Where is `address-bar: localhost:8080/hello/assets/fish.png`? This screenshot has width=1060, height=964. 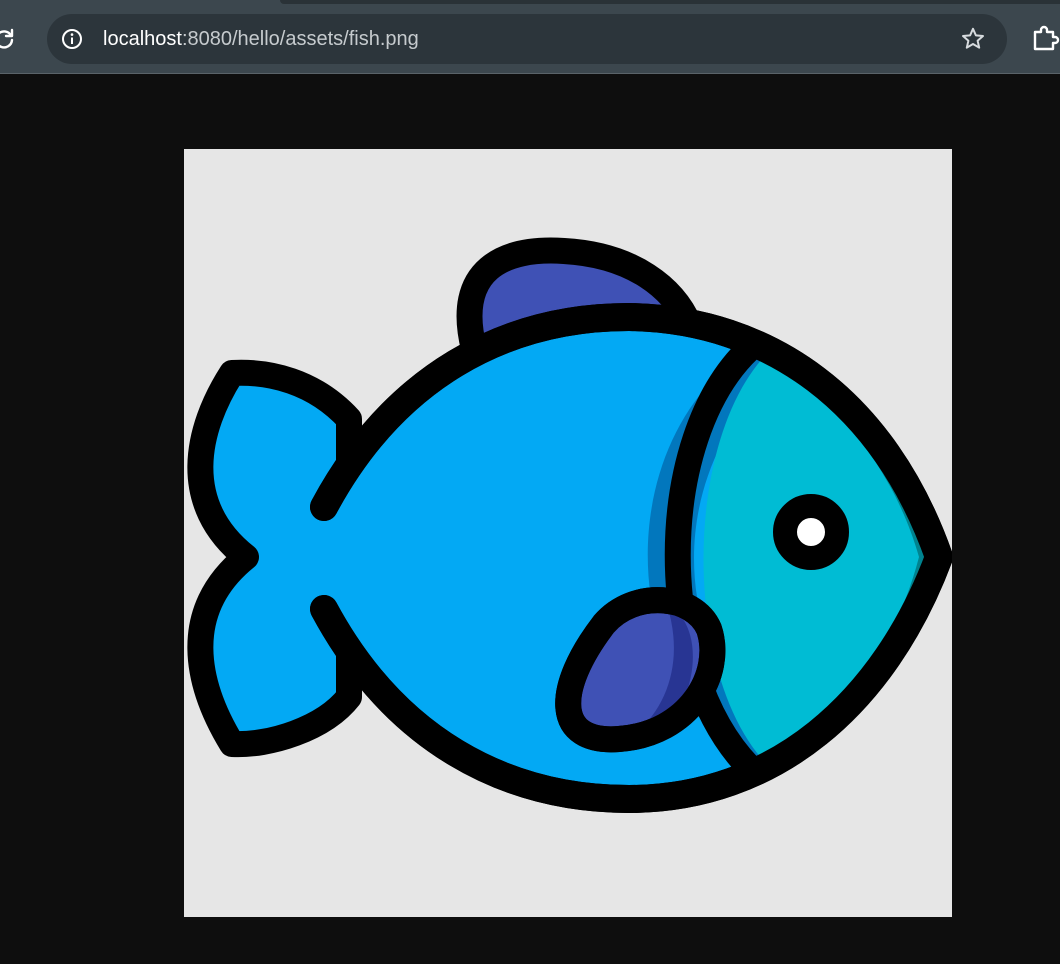 address-bar: localhost:8080/hello/assets/fish.png is located at coordinates (527, 39).